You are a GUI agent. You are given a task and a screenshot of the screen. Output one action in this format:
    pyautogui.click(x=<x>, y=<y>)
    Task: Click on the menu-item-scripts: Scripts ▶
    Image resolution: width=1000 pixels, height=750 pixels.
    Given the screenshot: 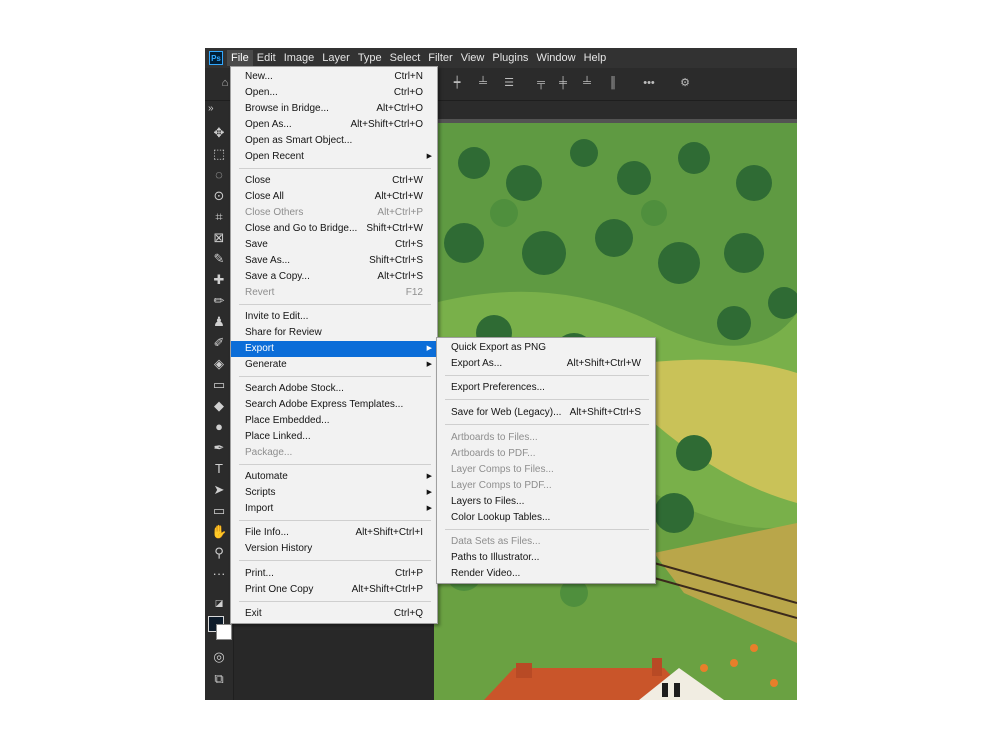 What is the action you would take?
    pyautogui.click(x=334, y=493)
    